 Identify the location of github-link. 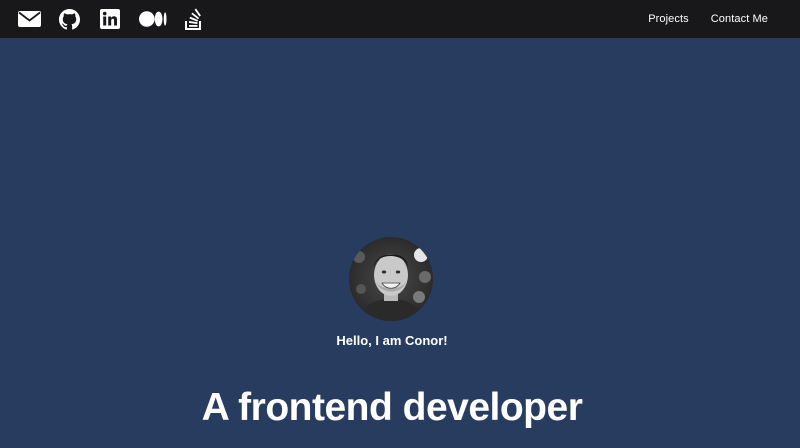
(69, 19).